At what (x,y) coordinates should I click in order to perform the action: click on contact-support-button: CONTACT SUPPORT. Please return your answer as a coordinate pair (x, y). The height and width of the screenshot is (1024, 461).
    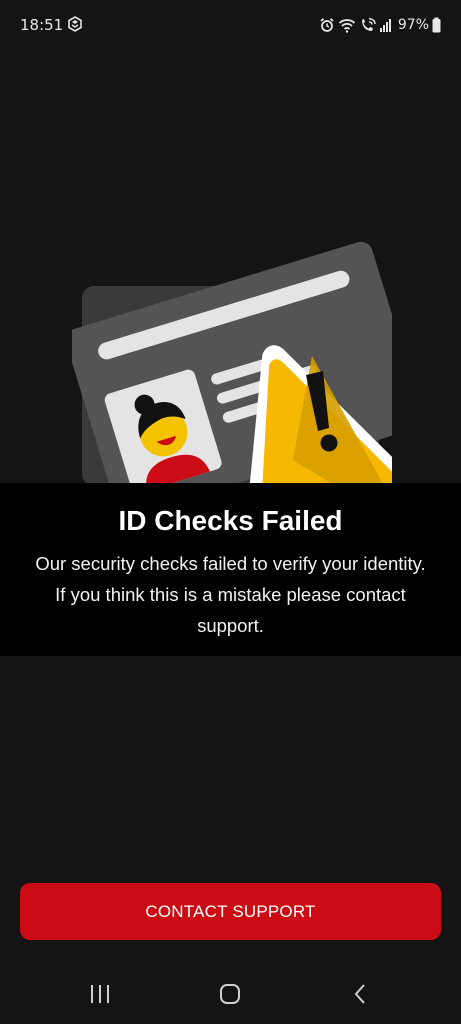
    Looking at the image, I should click on (230, 911).